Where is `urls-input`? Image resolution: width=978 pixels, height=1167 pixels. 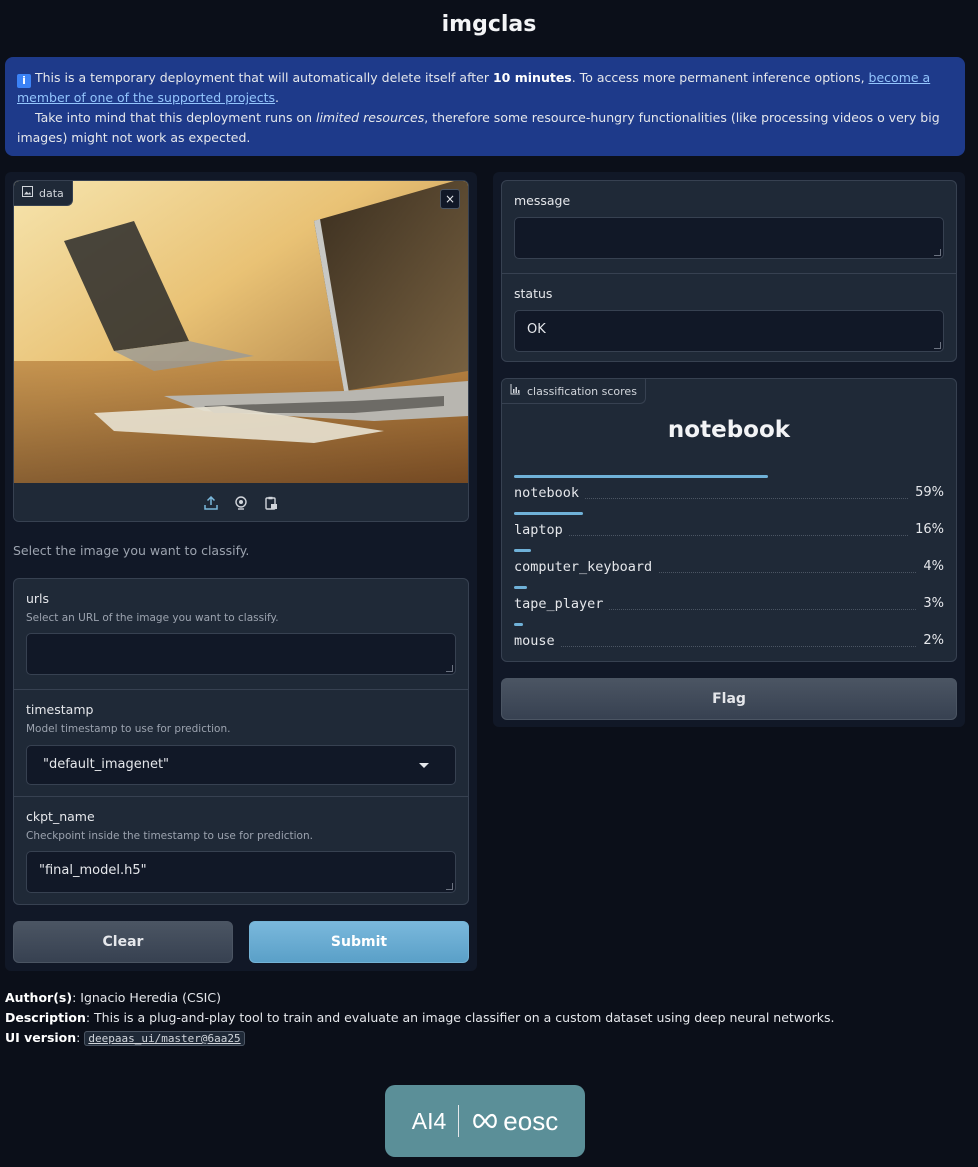 urls-input is located at coordinates (241, 654).